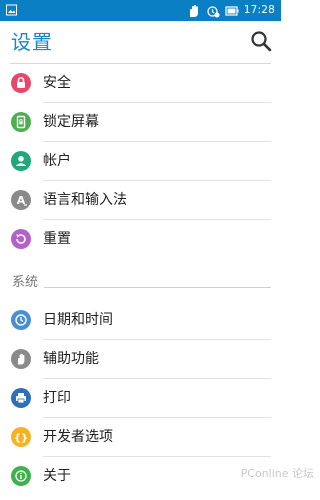  I want to click on hand-icon, so click(21, 359).